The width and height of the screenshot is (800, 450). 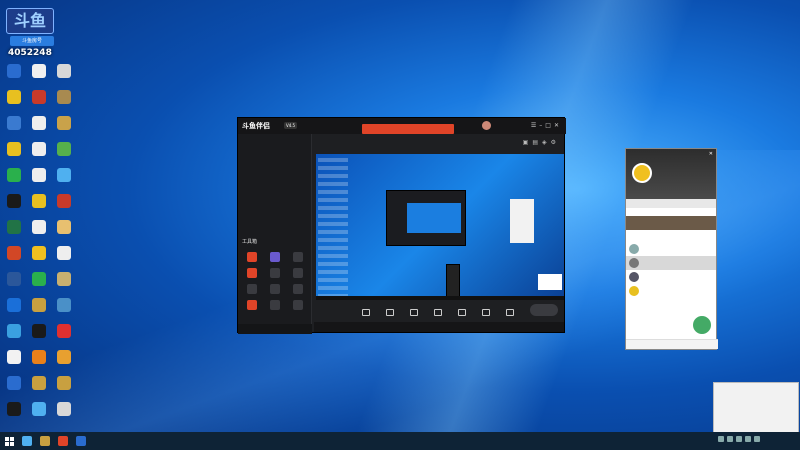 I want to click on window-controls: ☰–□✕, so click(x=546, y=125).